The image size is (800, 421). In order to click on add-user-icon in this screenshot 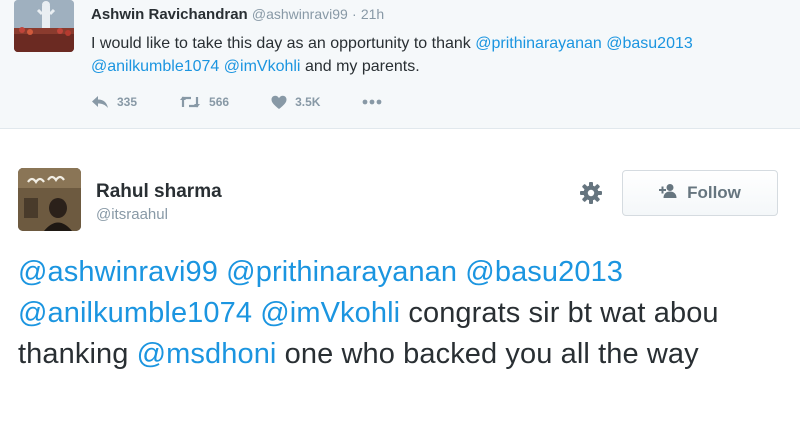, I will do `click(673, 193)`.